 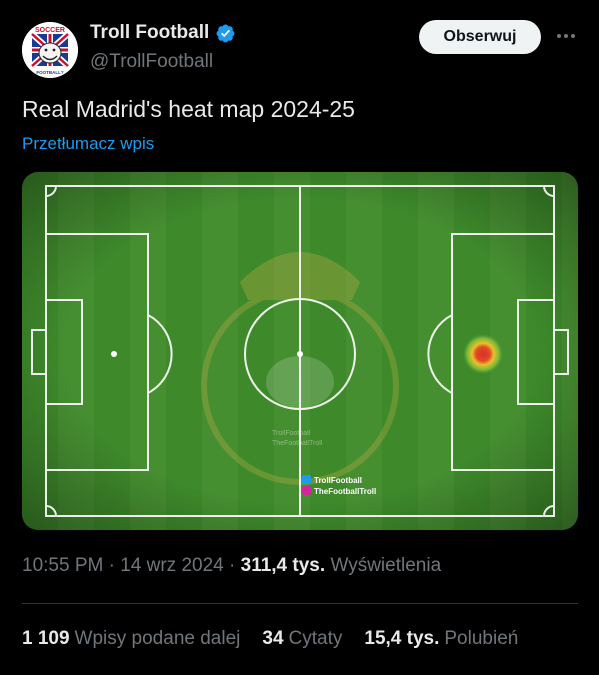 What do you see at coordinates (114, 354) in the screenshot?
I see `left-penalty-spot` at bounding box center [114, 354].